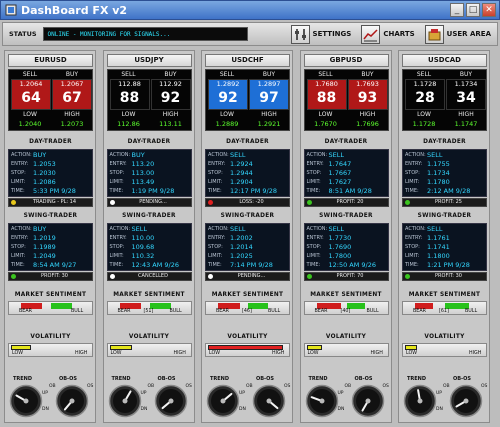  Describe the element at coordinates (388, 34) in the screenshot. I see `charts-button: CHARTS` at that location.